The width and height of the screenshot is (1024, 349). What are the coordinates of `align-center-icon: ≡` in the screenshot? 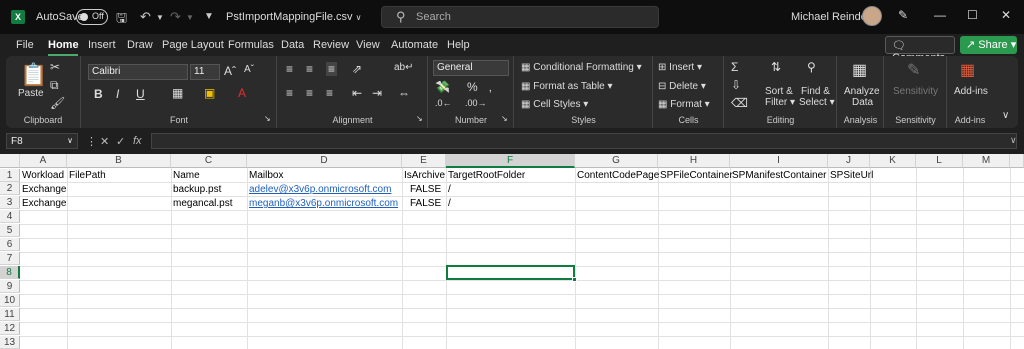 It's located at (309, 93).